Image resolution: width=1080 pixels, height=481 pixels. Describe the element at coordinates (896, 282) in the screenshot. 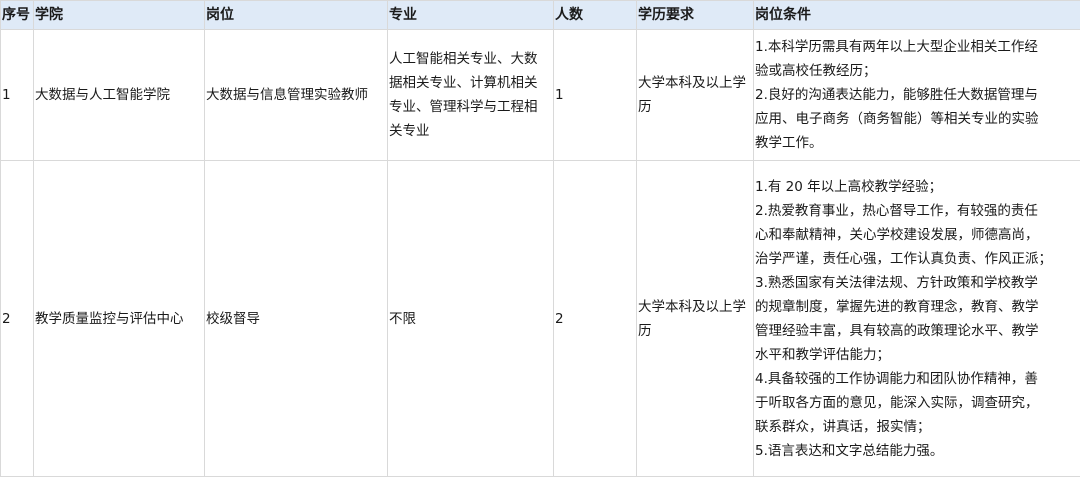

I see `condition-line: 3.熟悉国家有关法律法规、方针政策和学校教学` at that location.